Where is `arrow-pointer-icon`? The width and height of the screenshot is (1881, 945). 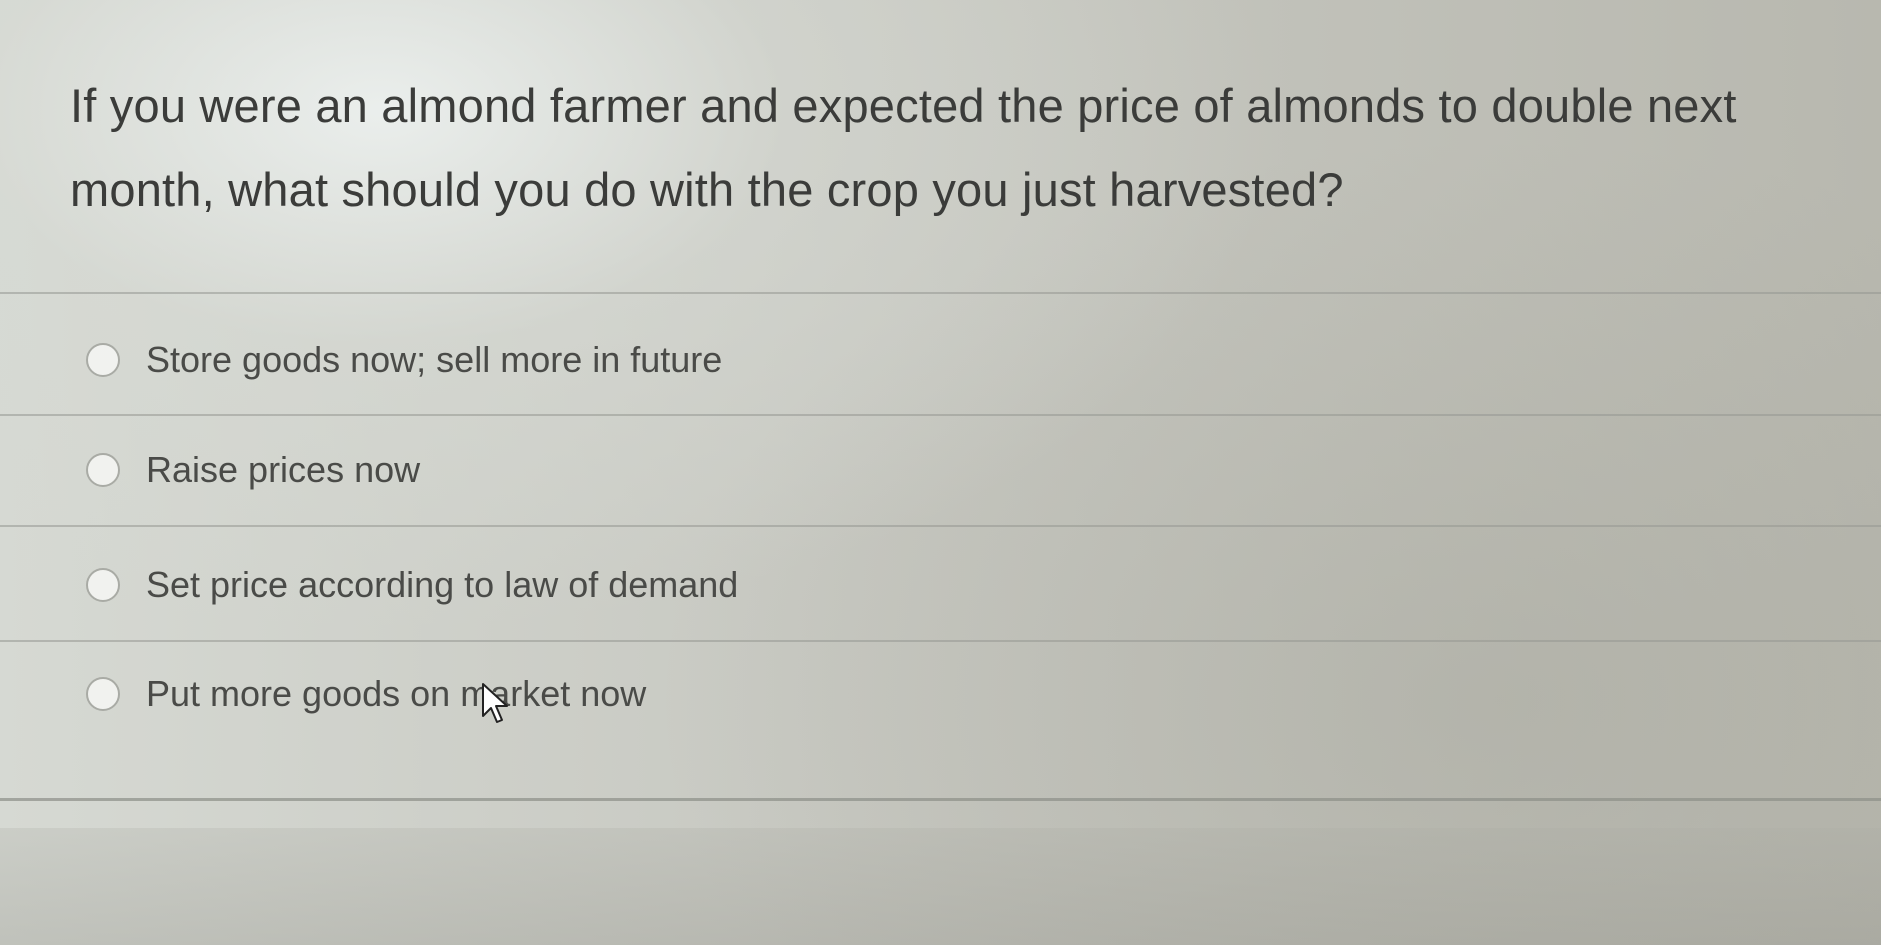
arrow-pointer-icon is located at coordinates (495, 703).